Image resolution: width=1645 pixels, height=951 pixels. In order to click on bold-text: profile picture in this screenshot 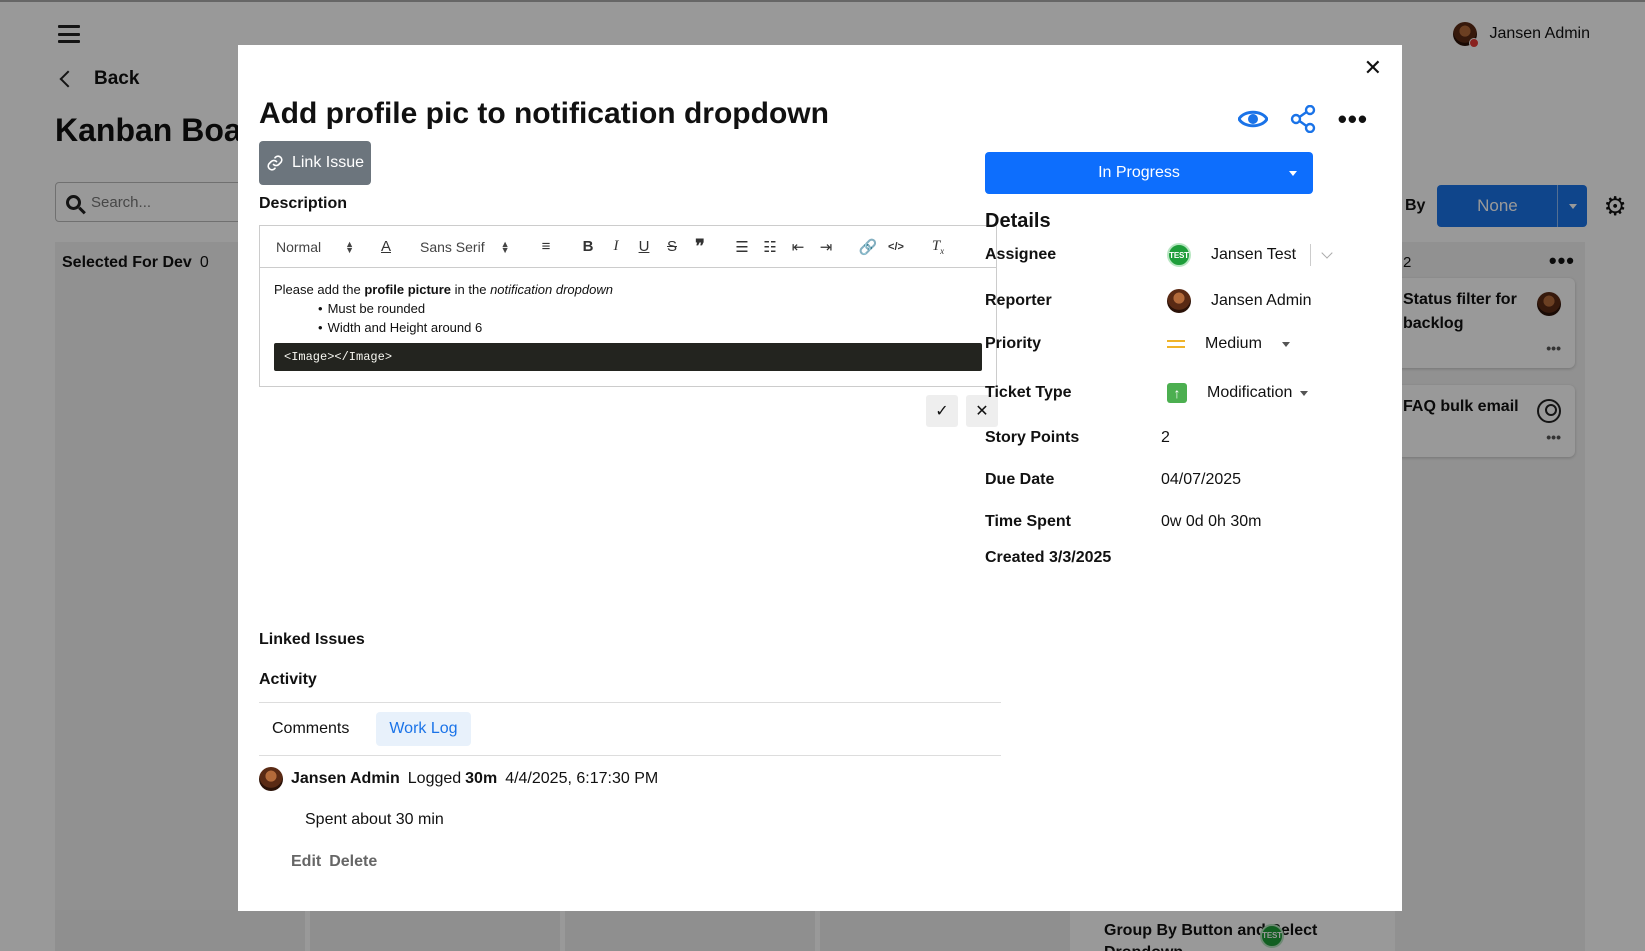, I will do `click(408, 289)`.